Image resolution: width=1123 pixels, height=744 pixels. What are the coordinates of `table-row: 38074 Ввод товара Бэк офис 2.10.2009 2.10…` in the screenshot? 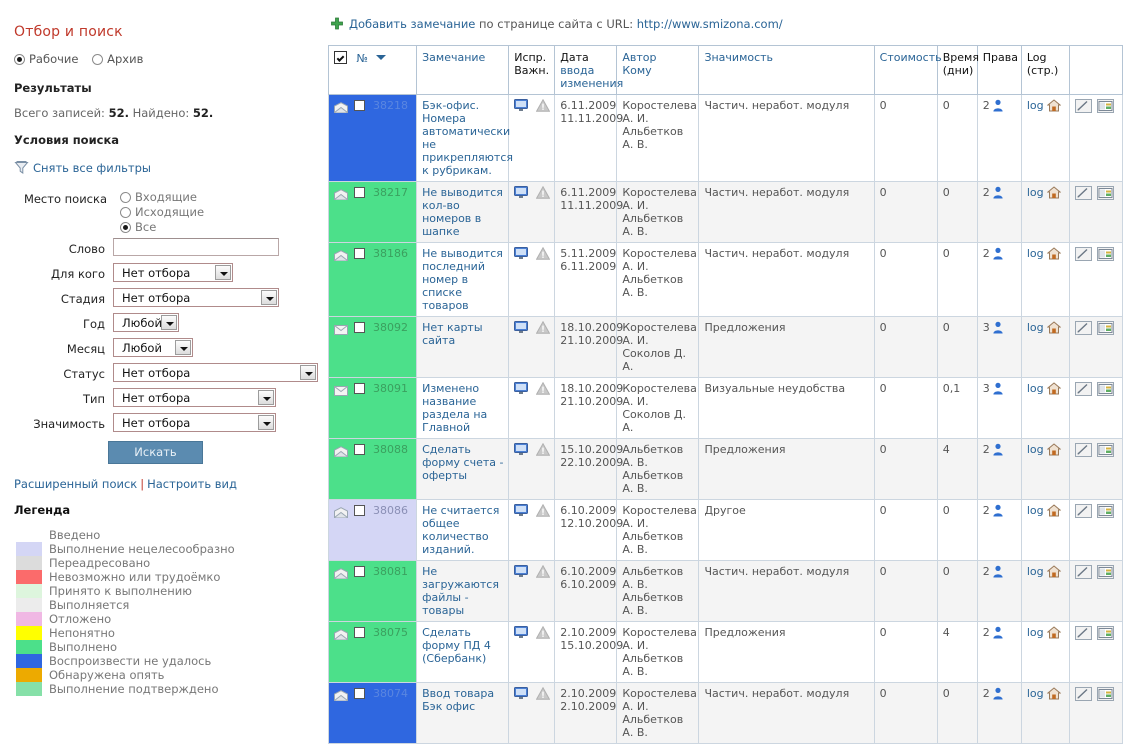 It's located at (725, 713).